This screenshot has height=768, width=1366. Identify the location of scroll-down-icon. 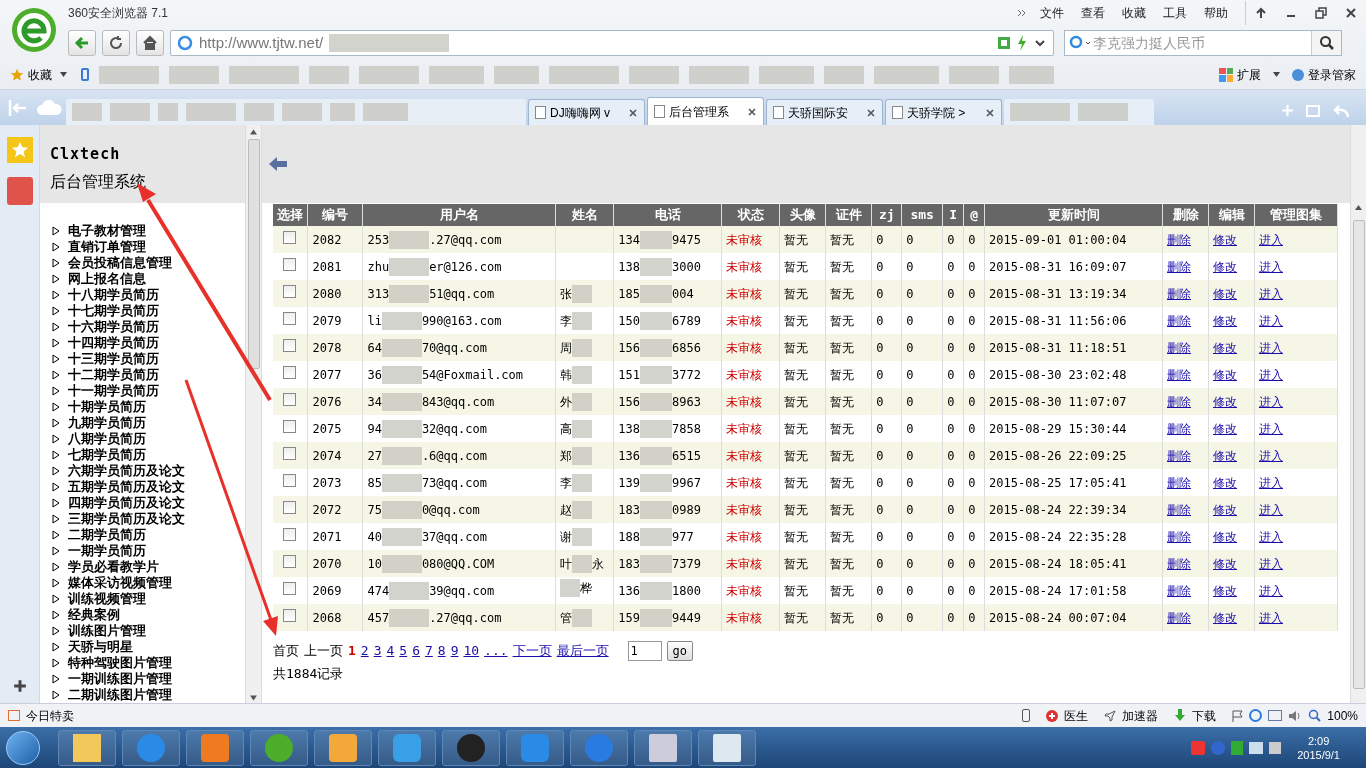
(253, 698).